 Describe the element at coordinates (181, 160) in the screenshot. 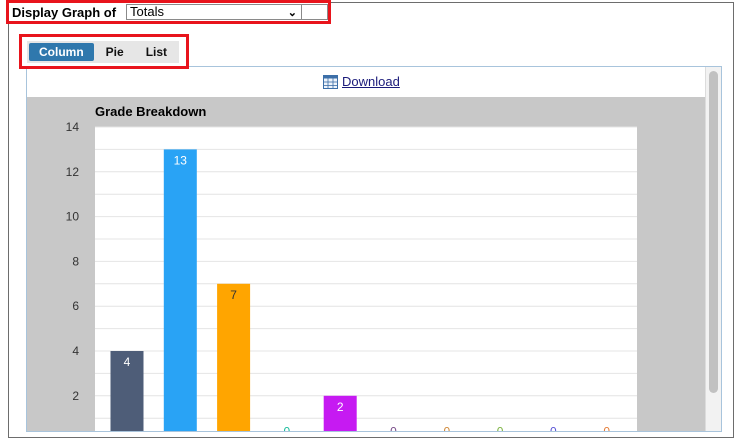

I see `bar-value-label: 13` at that location.